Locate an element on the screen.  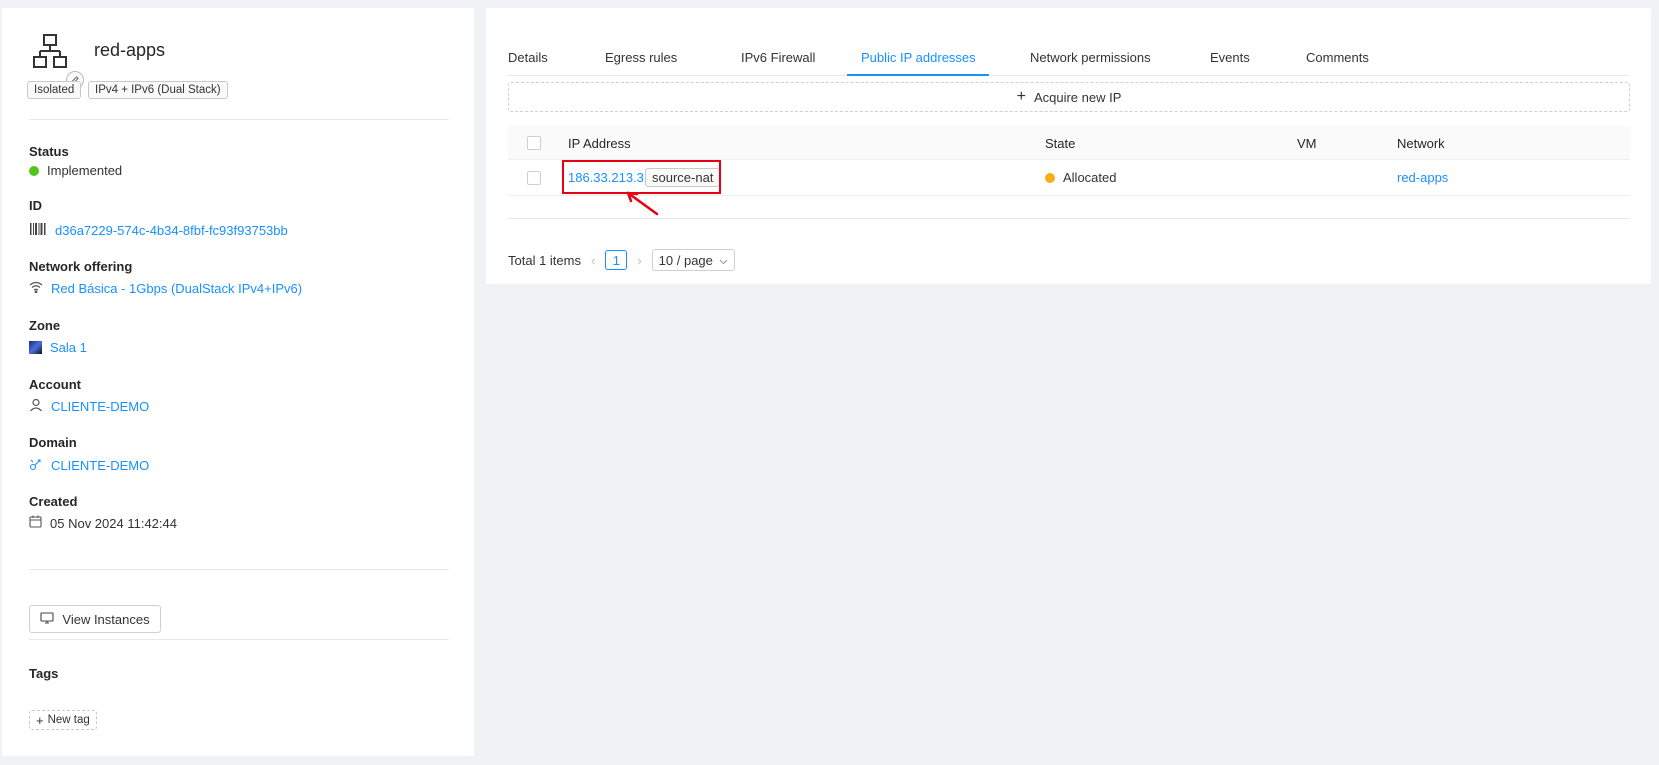
tab-details: Details is located at coordinates (528, 57).